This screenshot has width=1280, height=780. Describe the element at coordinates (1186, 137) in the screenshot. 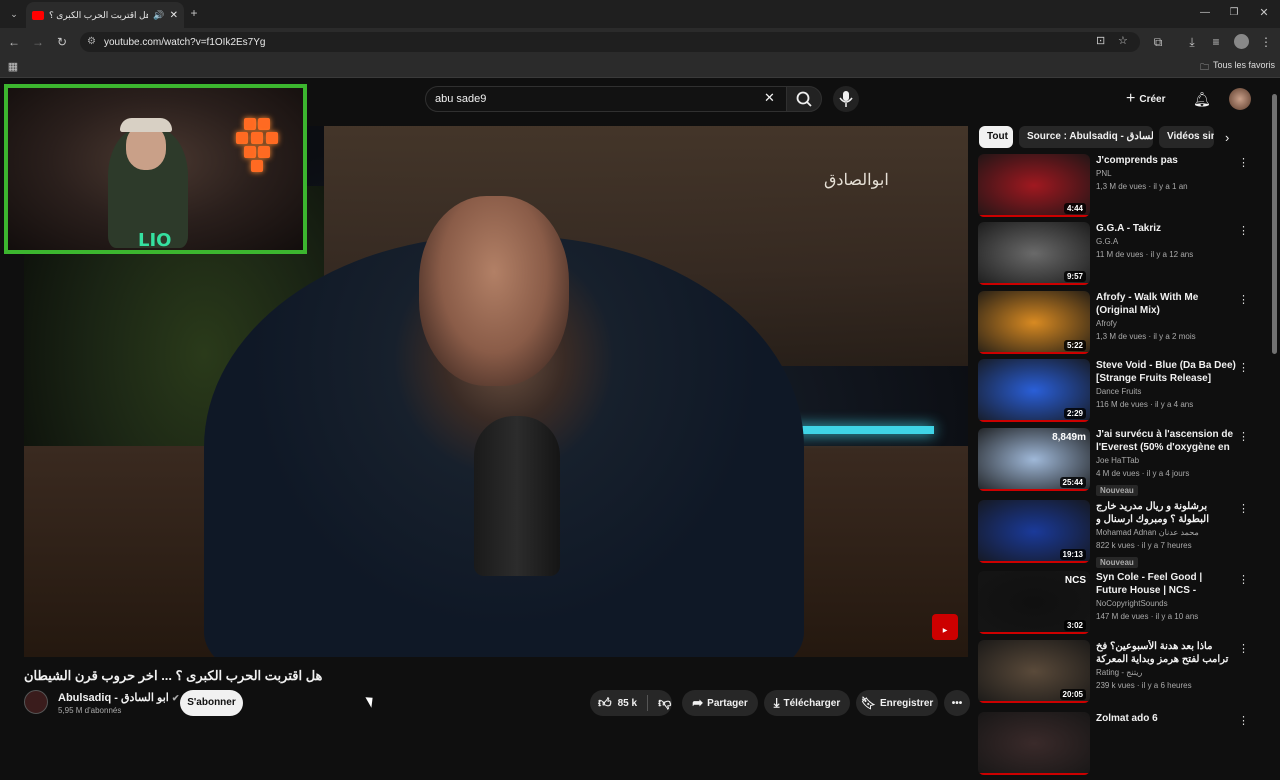

I see `chip-similar-videos: Vidéos sin` at that location.